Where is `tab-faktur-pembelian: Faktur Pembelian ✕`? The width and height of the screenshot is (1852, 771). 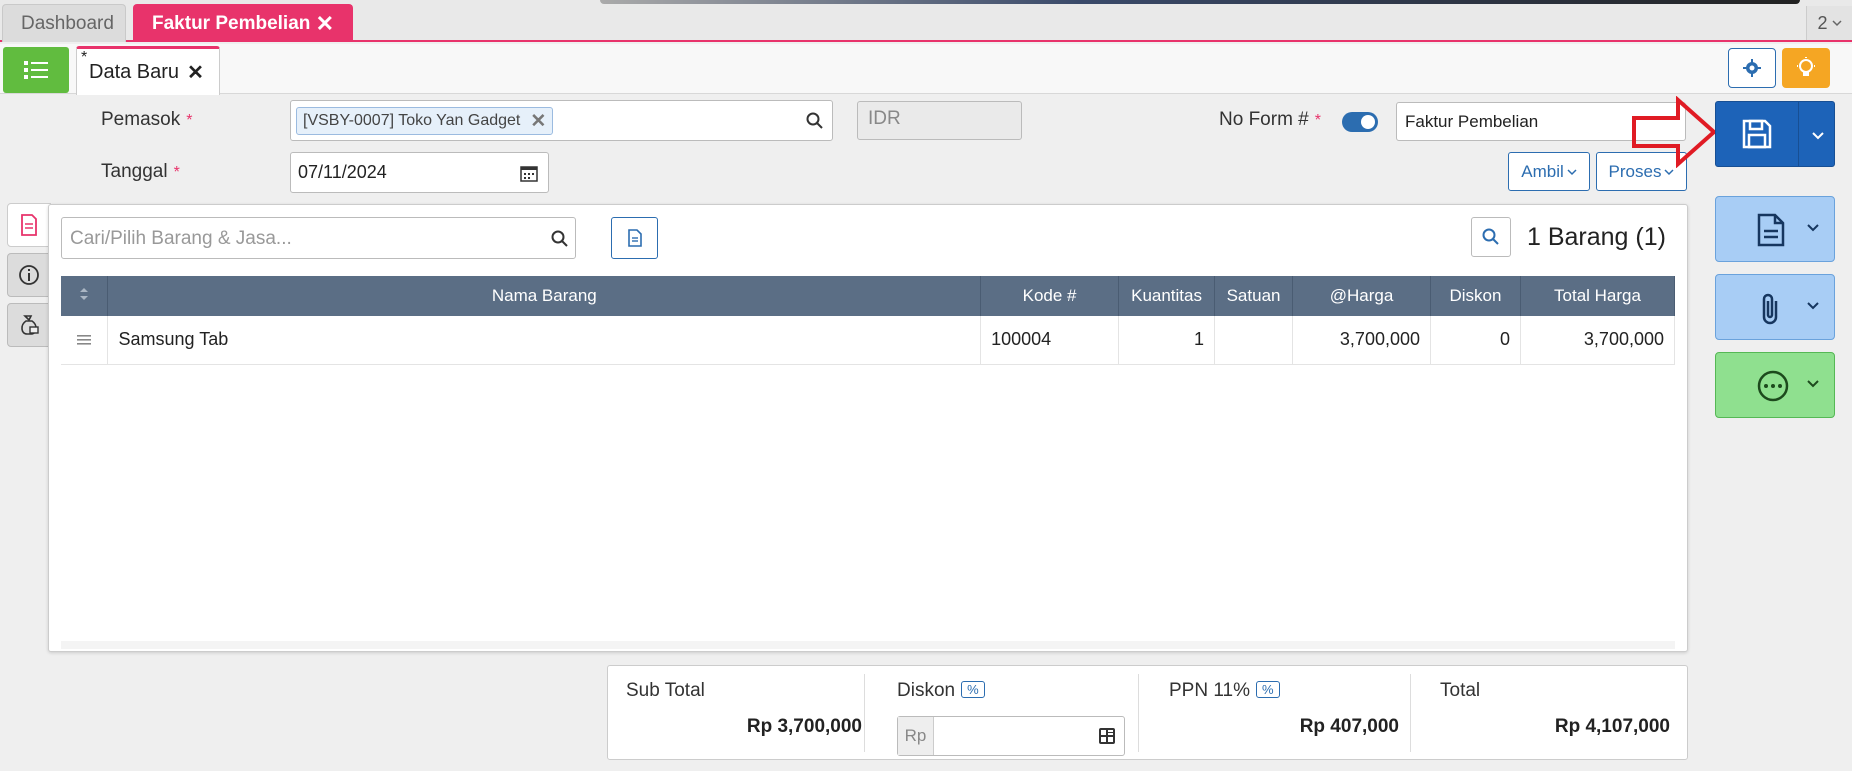
tab-faktur-pembelian: Faktur Pembelian ✕ is located at coordinates (243, 23).